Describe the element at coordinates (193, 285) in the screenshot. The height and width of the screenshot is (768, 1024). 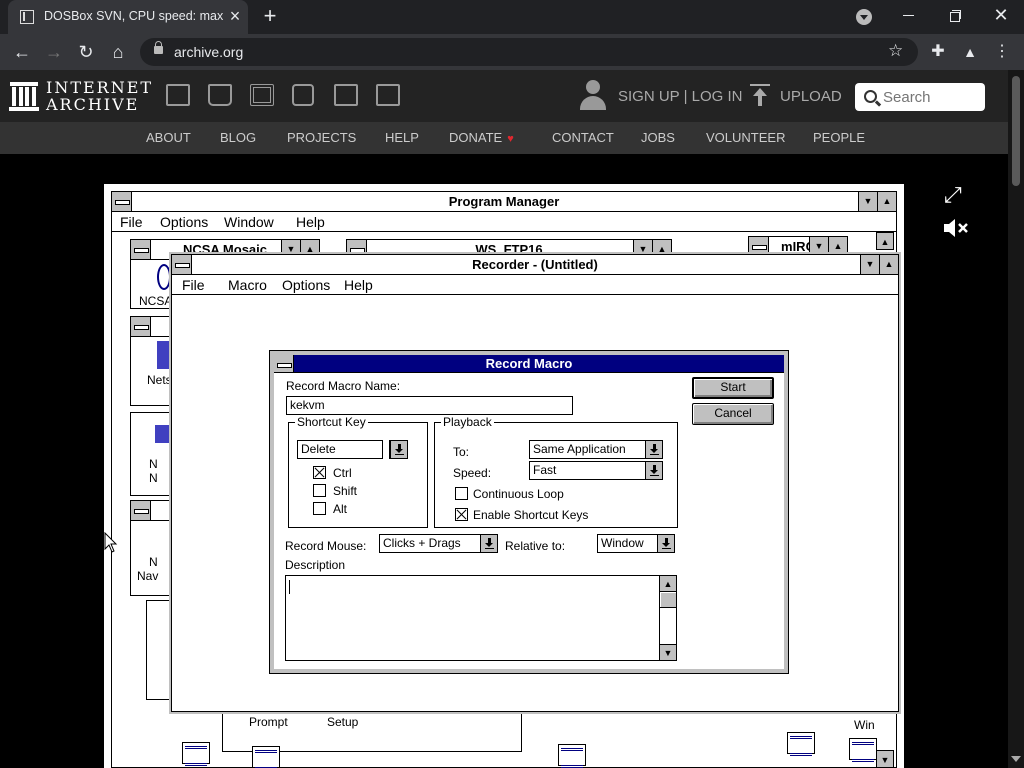
I see `recorder-menu-file: File` at that location.